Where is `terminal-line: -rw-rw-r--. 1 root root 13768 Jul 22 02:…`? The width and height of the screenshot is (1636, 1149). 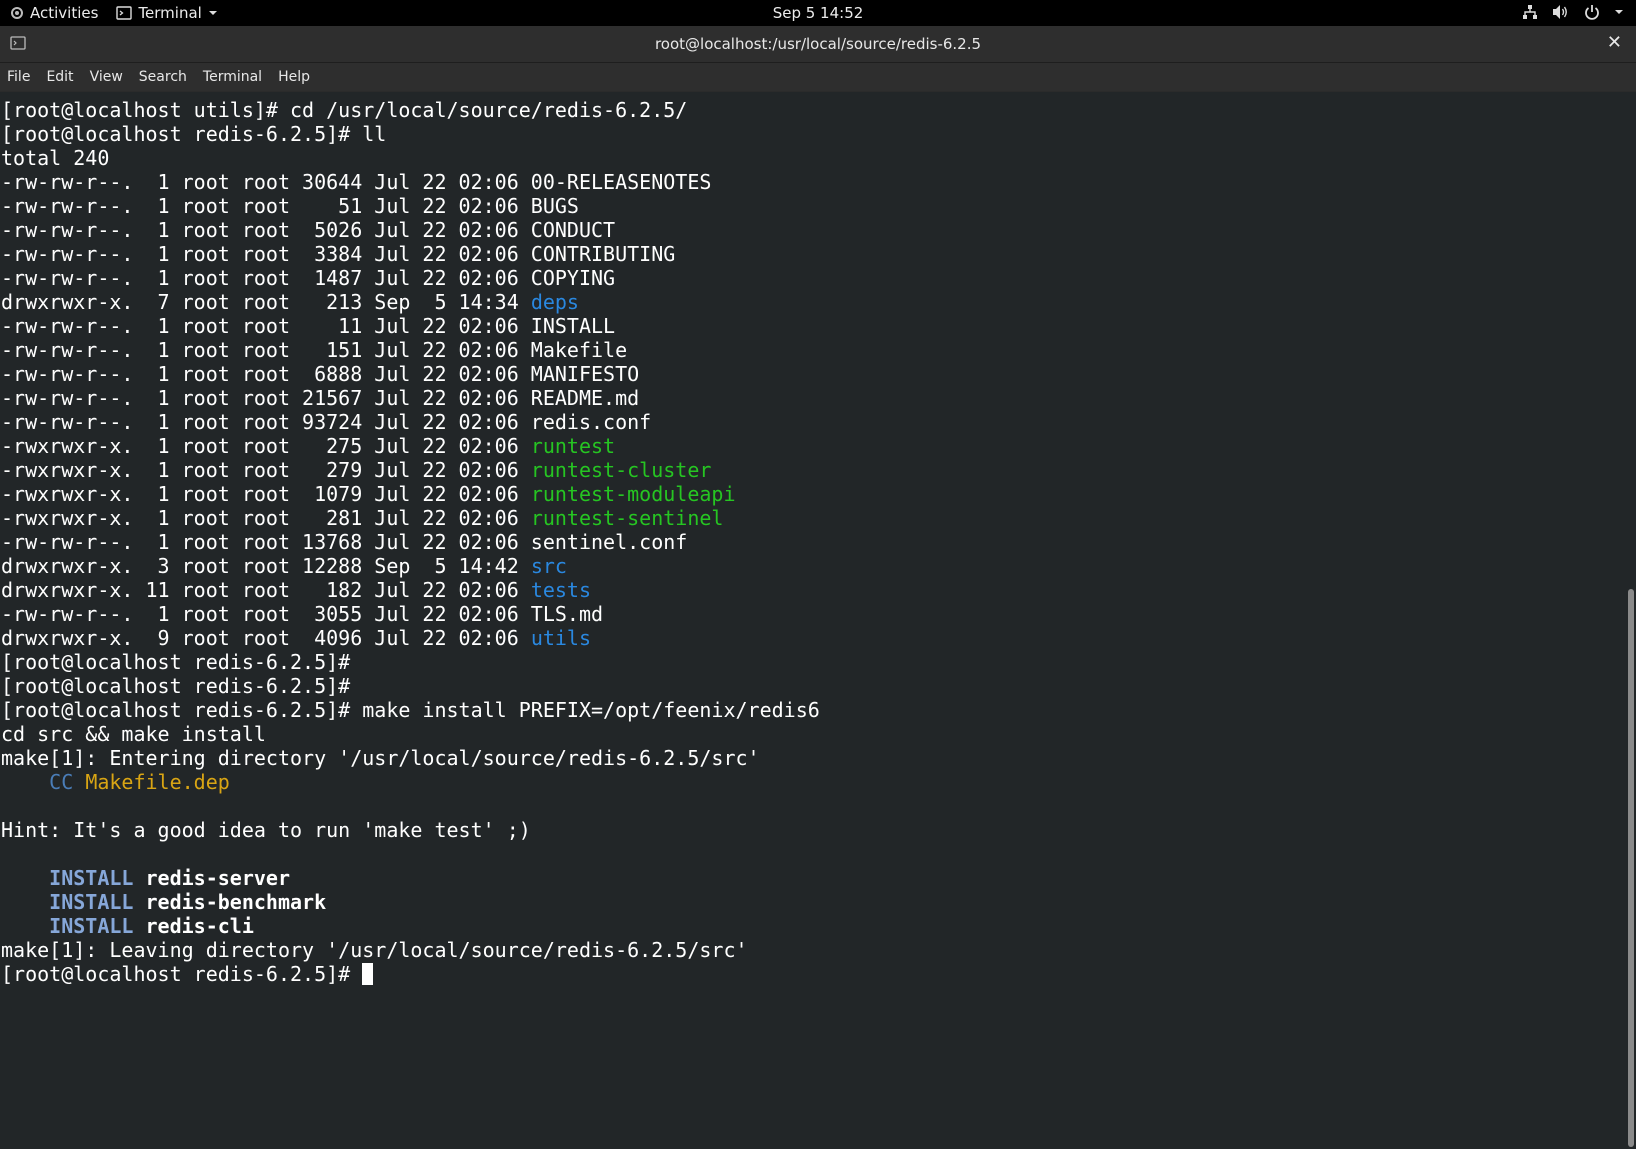 terminal-line: -rw-rw-r--. 1 root root 13768 Jul 22 02:… is located at coordinates (812, 542).